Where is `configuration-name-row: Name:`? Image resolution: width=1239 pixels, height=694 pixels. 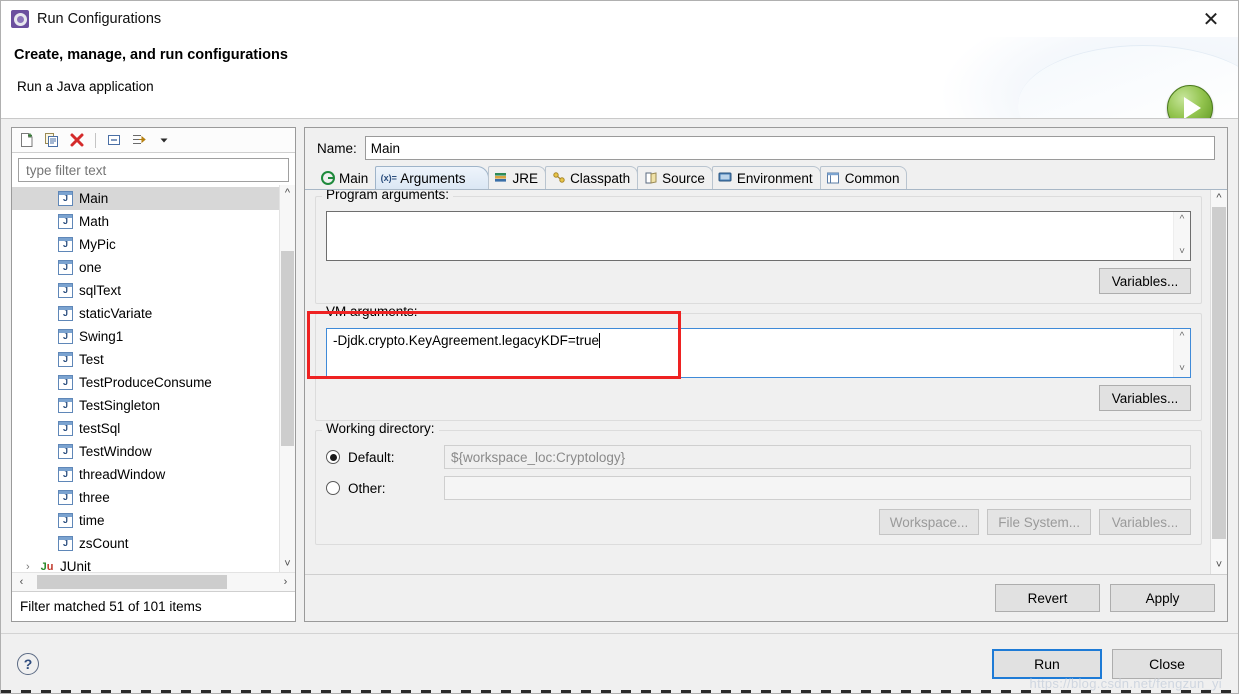
configuration-name-row: Name: is located at coordinates (766, 147).